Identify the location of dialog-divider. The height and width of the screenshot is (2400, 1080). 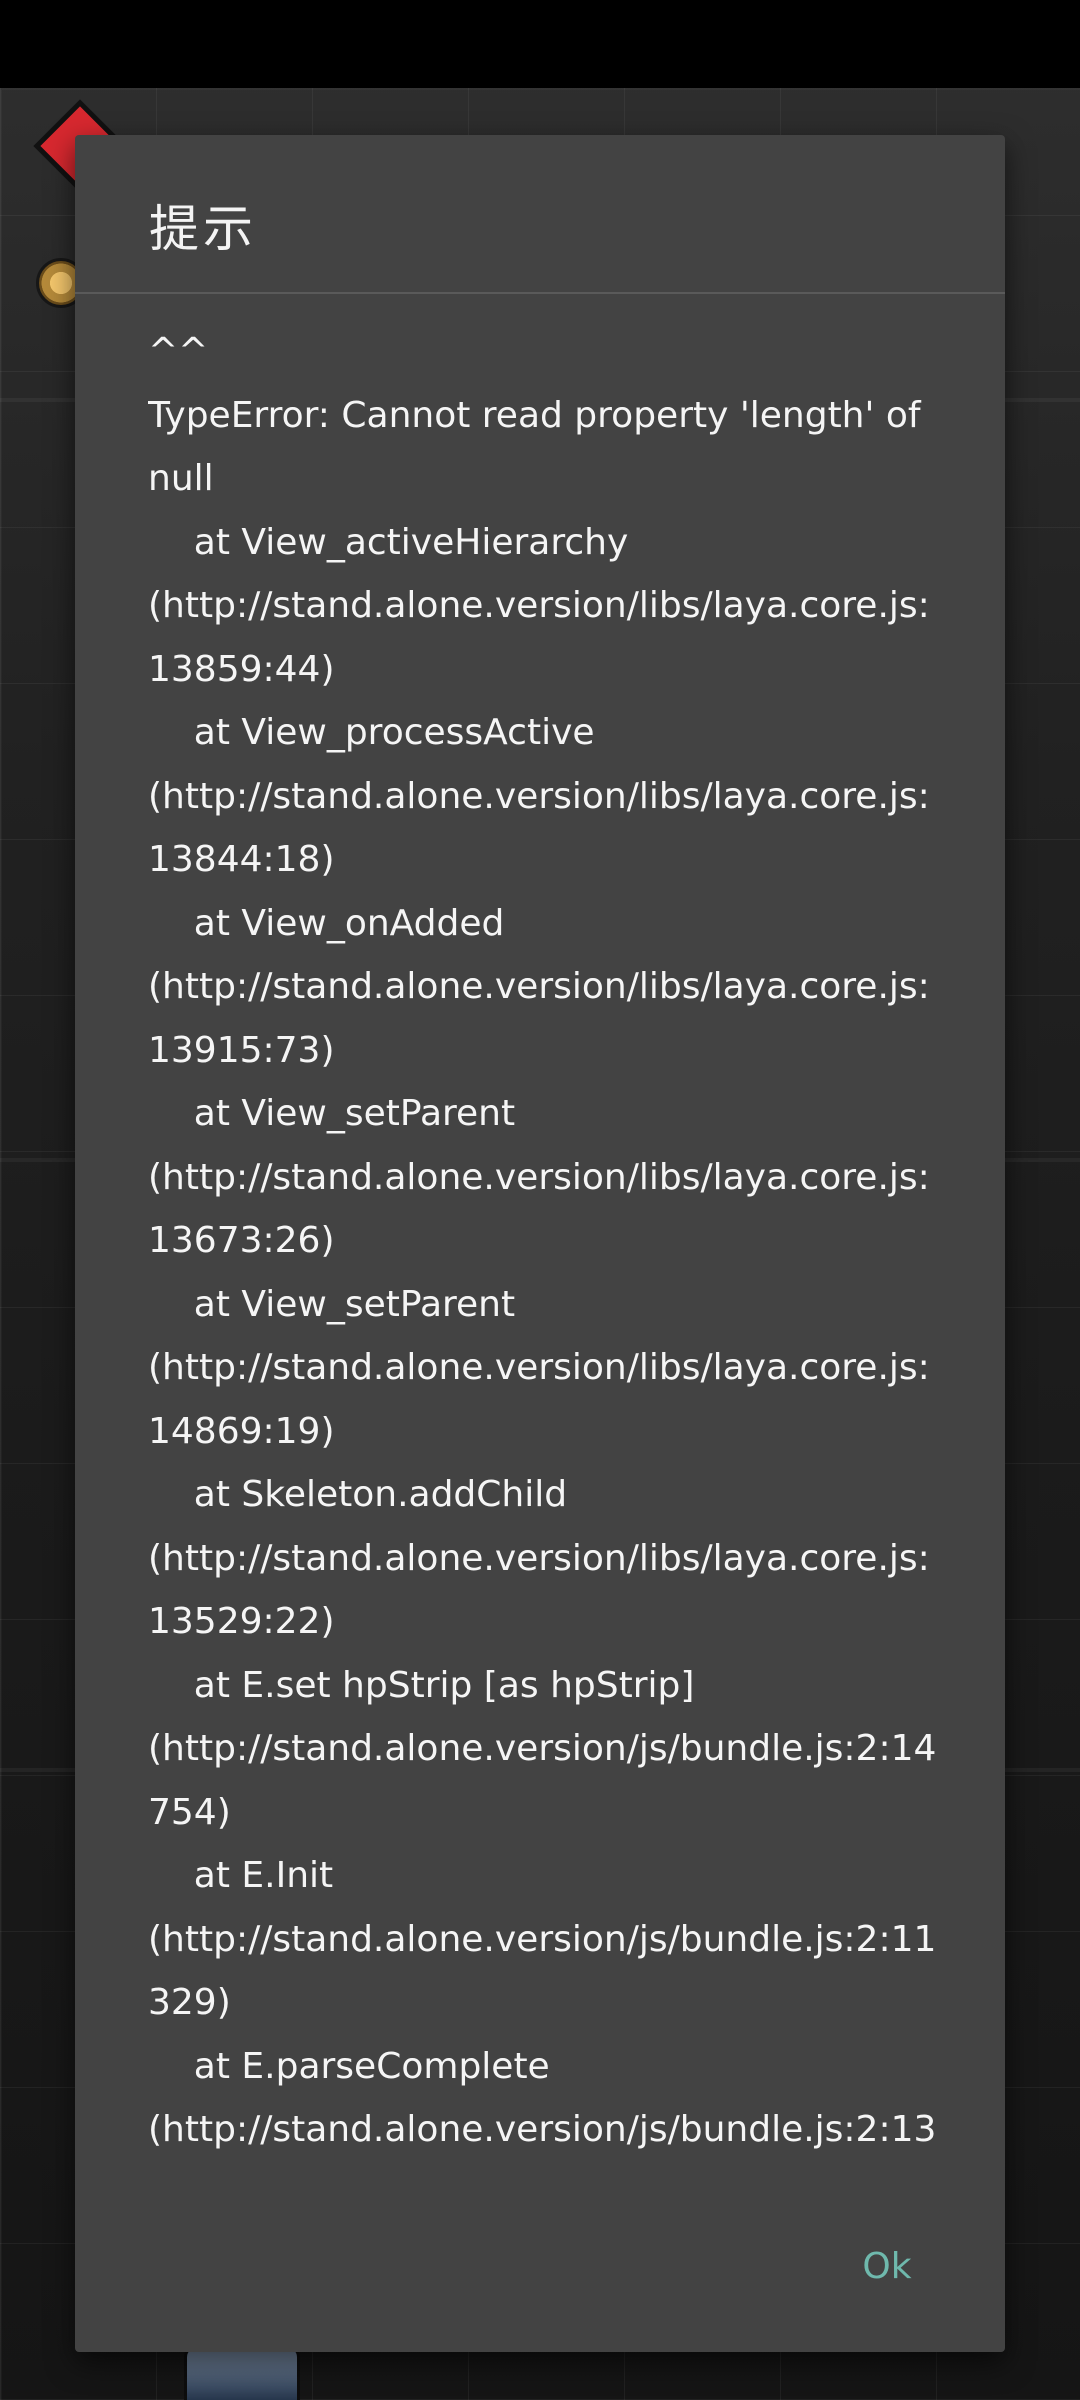
(540, 293).